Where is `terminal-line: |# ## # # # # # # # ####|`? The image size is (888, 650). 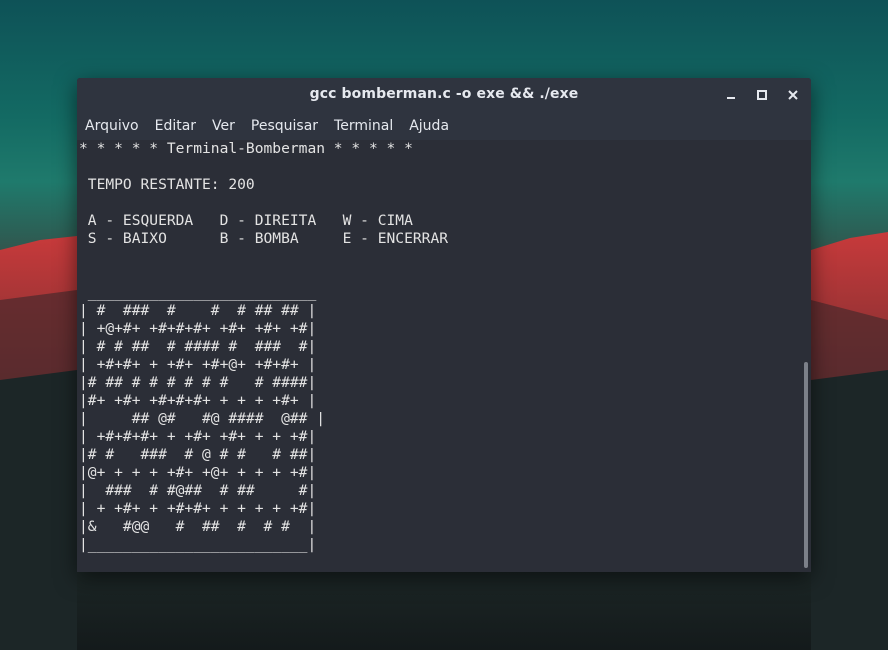
terminal-line: |# ## # # # # # # # ####| is located at coordinates (198, 382).